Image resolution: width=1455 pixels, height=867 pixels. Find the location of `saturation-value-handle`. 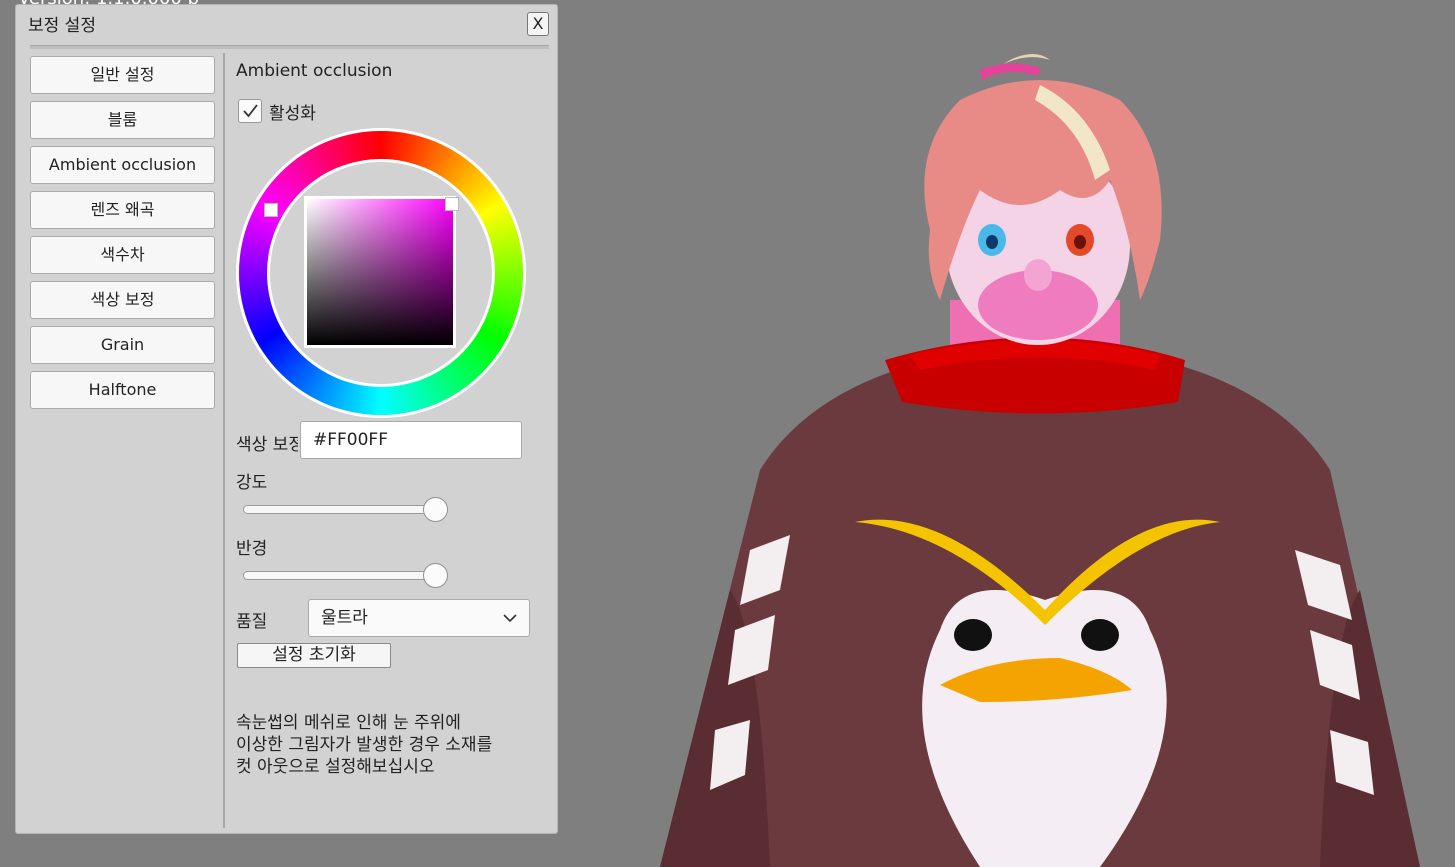

saturation-value-handle is located at coordinates (452, 204).